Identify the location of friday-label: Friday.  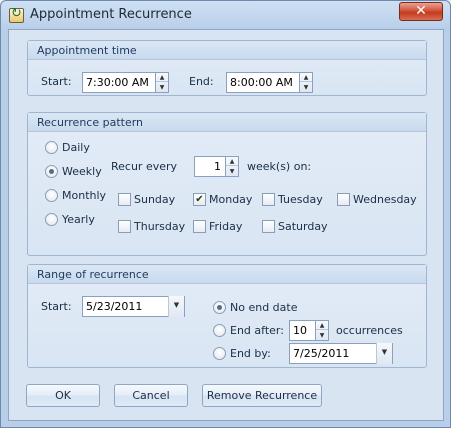
(225, 226).